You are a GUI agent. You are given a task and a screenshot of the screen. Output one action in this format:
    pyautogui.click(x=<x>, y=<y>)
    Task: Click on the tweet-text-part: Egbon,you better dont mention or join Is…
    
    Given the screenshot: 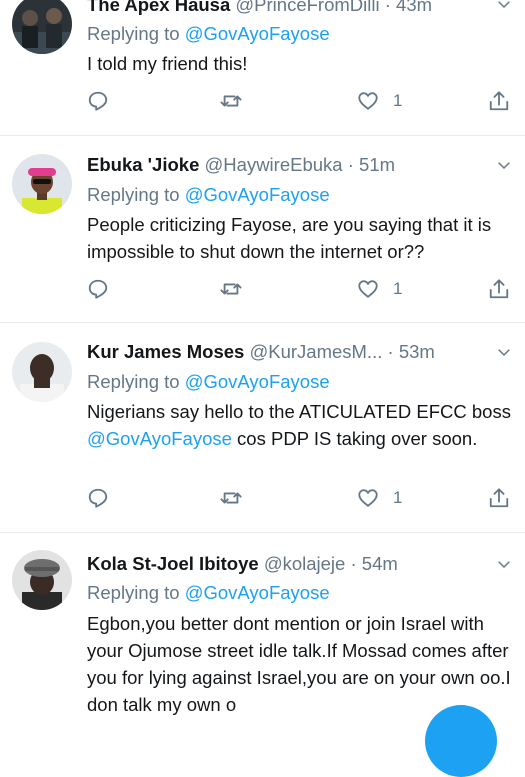 What is the action you would take?
    pyautogui.click(x=299, y=664)
    